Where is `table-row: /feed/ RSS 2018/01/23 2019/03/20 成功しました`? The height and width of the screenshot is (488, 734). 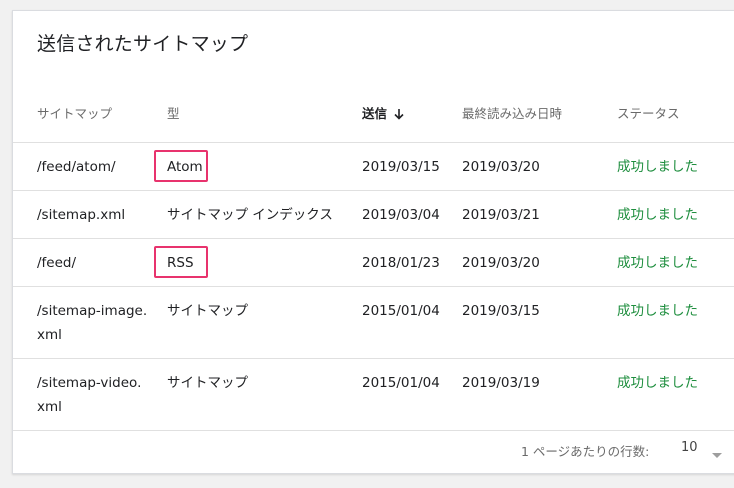 table-row: /feed/ RSS 2018/01/23 2019/03/20 成功しました is located at coordinates (373, 263).